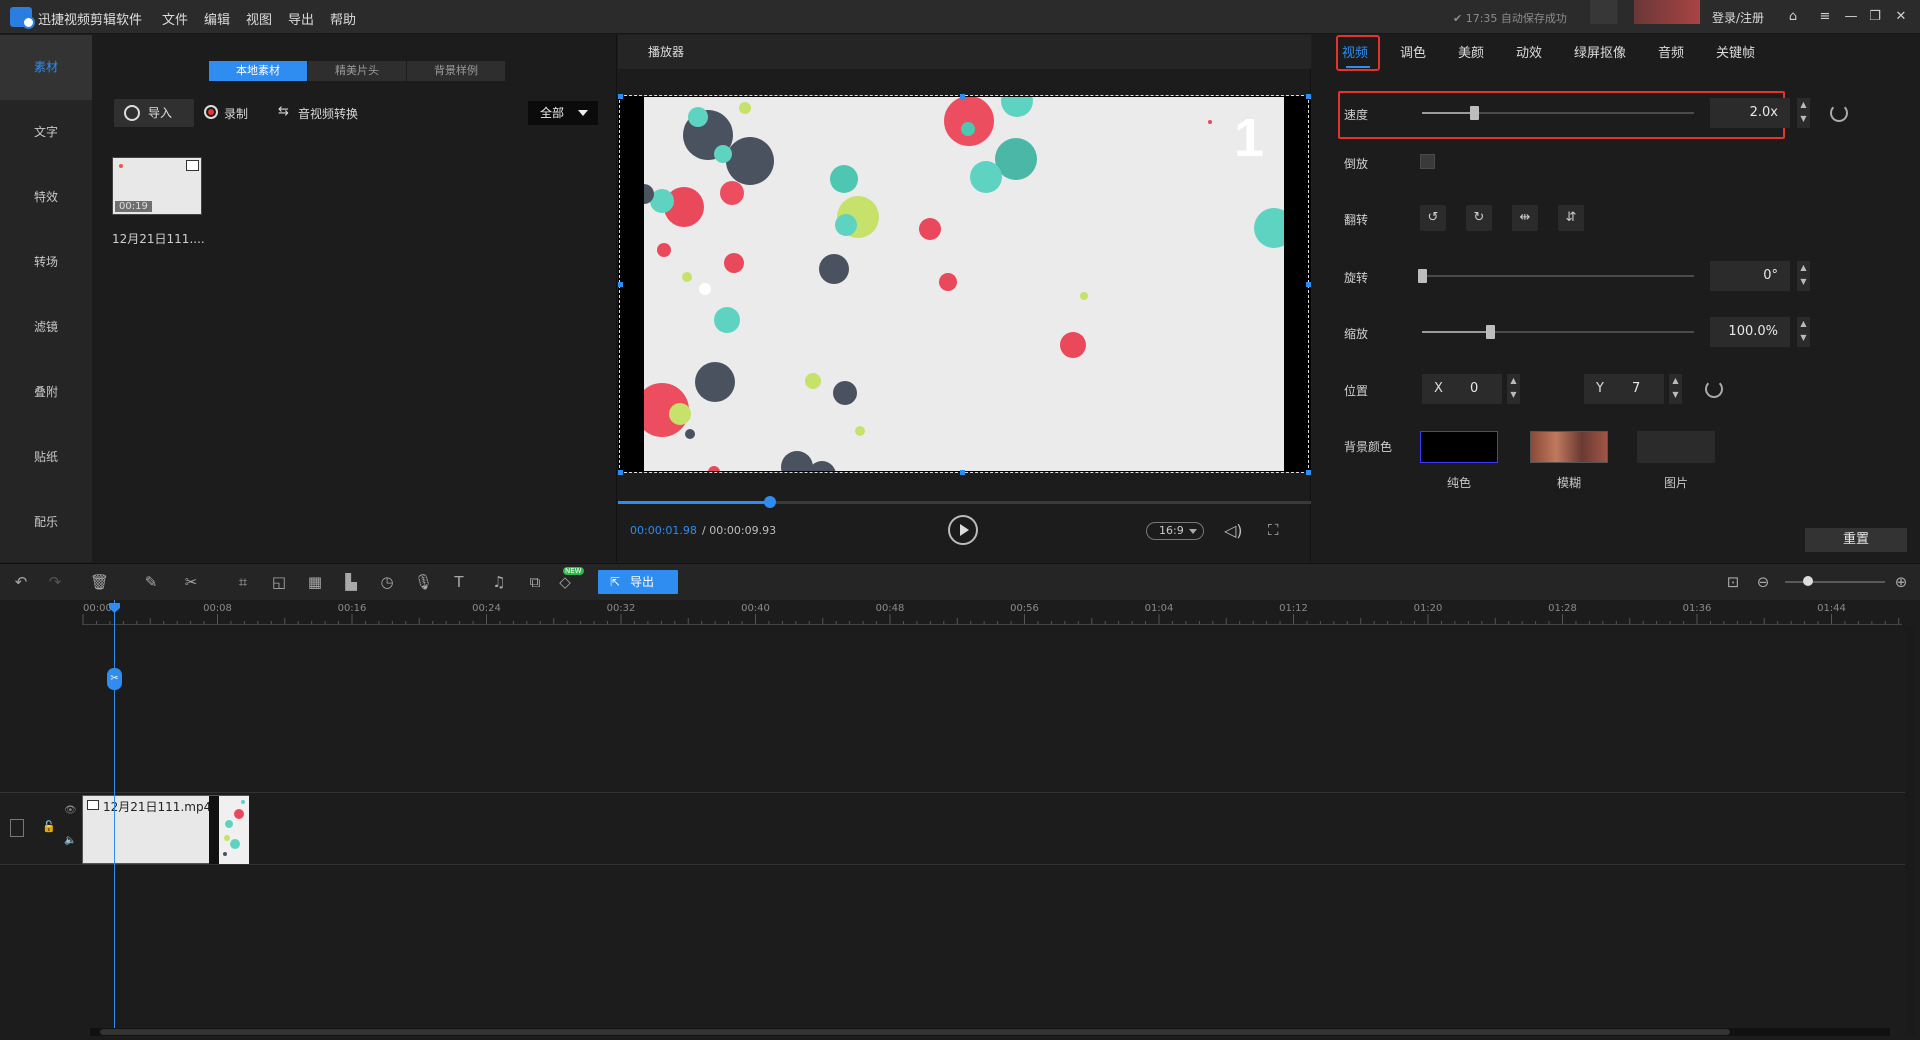  I want to click on resize-handle-br, so click(1308, 472).